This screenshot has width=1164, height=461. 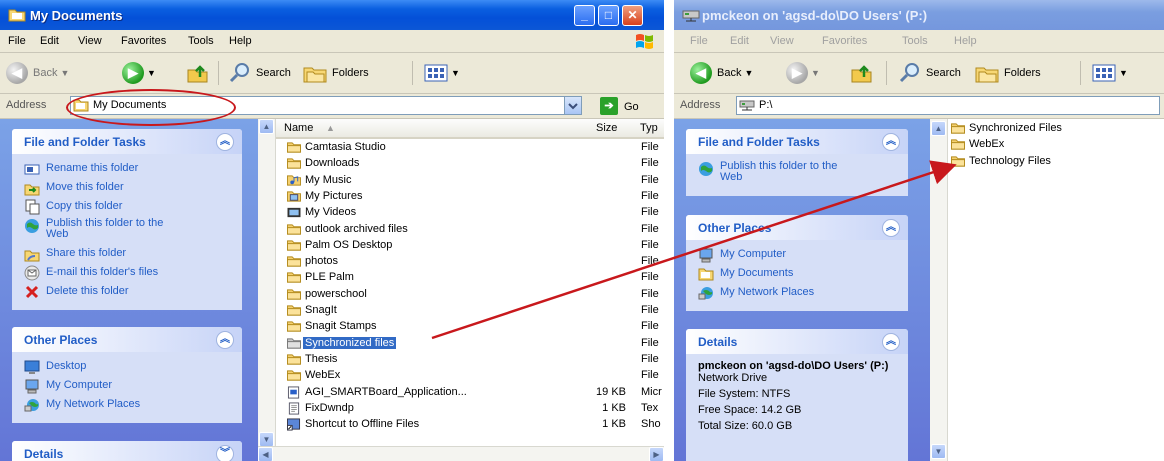 I want to click on file-row: Synchronized Files, so click(x=1050, y=129).